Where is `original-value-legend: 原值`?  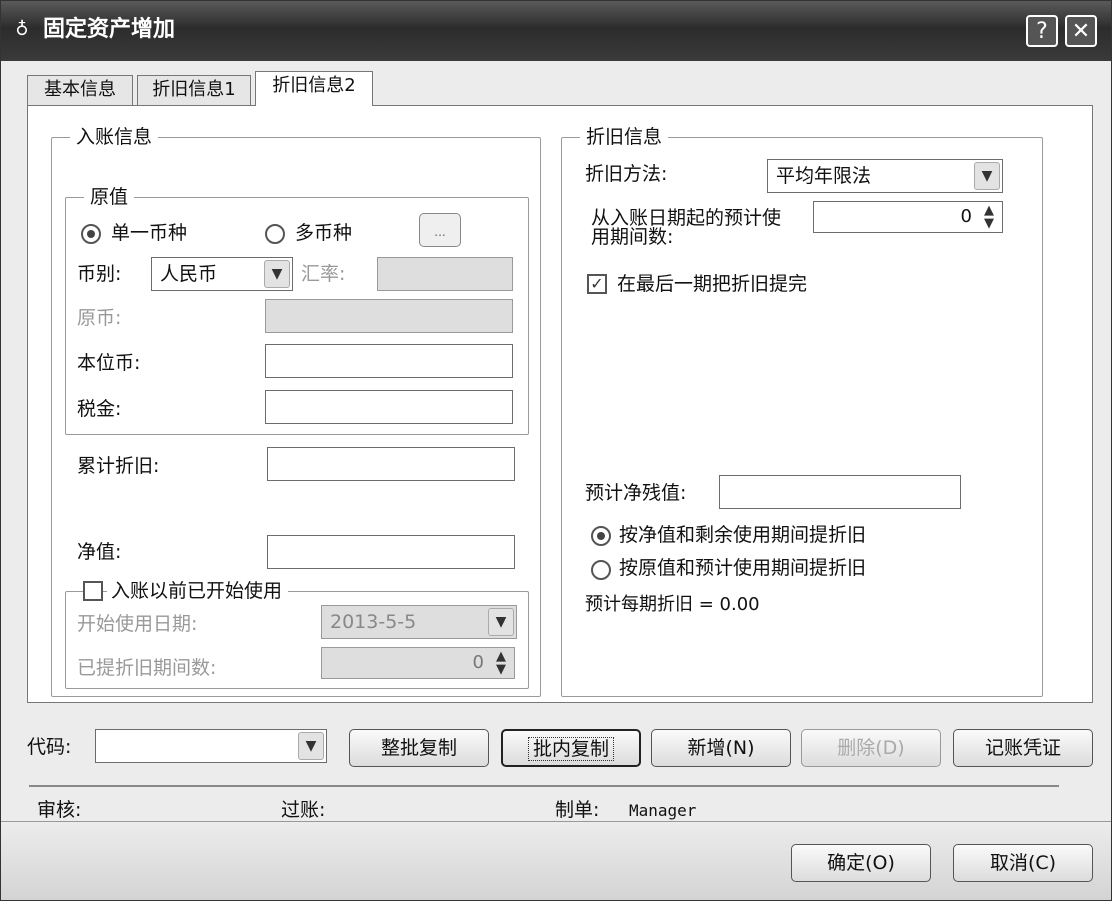 original-value-legend: 原值 is located at coordinates (109, 197).